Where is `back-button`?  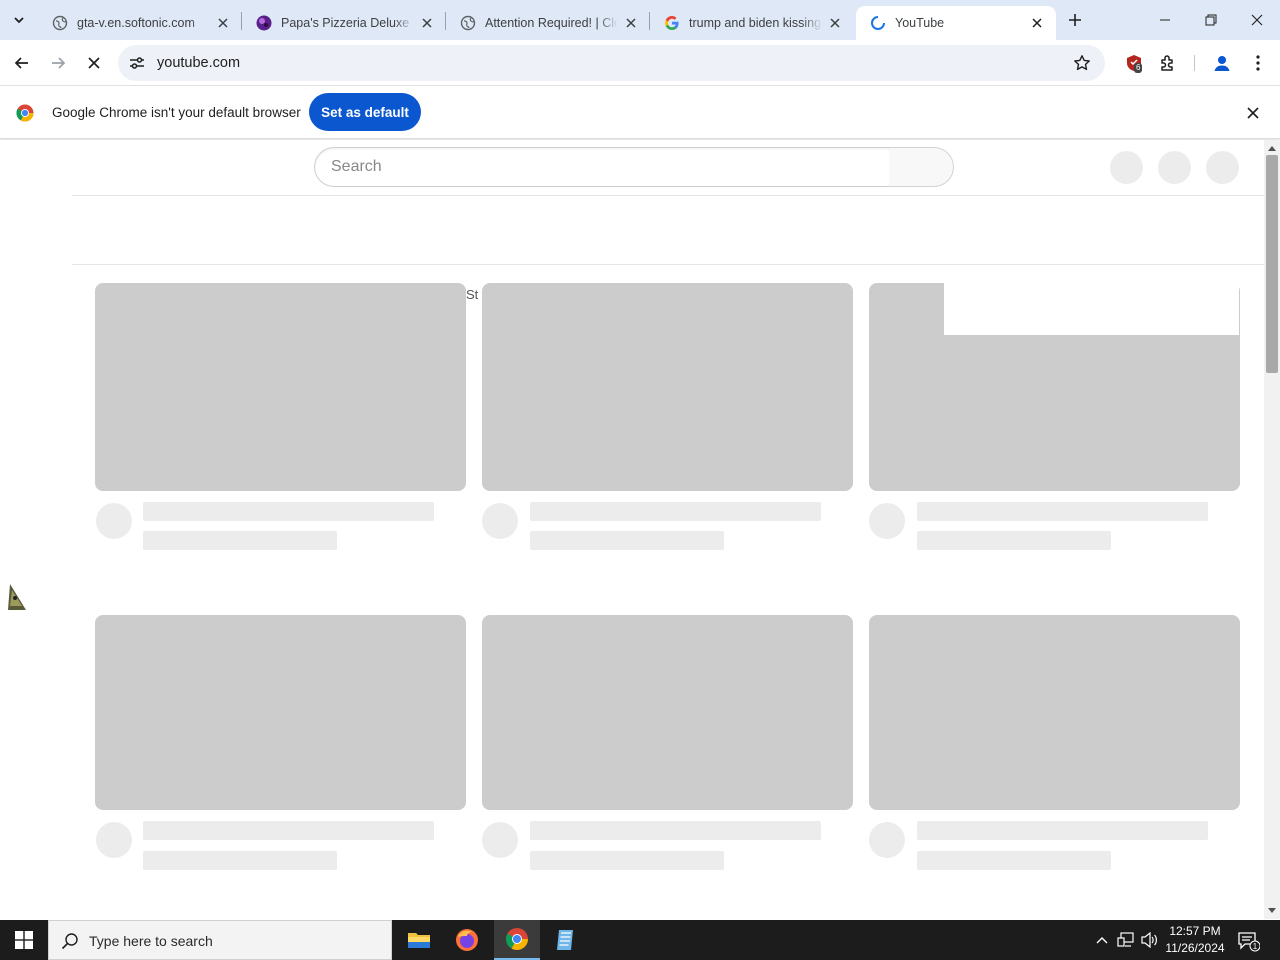 back-button is located at coordinates (22, 63).